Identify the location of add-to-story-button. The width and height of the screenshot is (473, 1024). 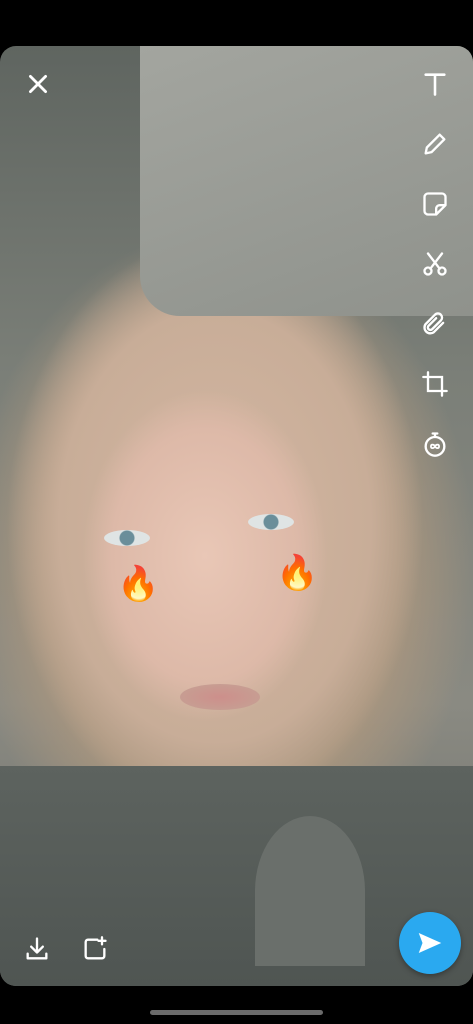
(95, 949).